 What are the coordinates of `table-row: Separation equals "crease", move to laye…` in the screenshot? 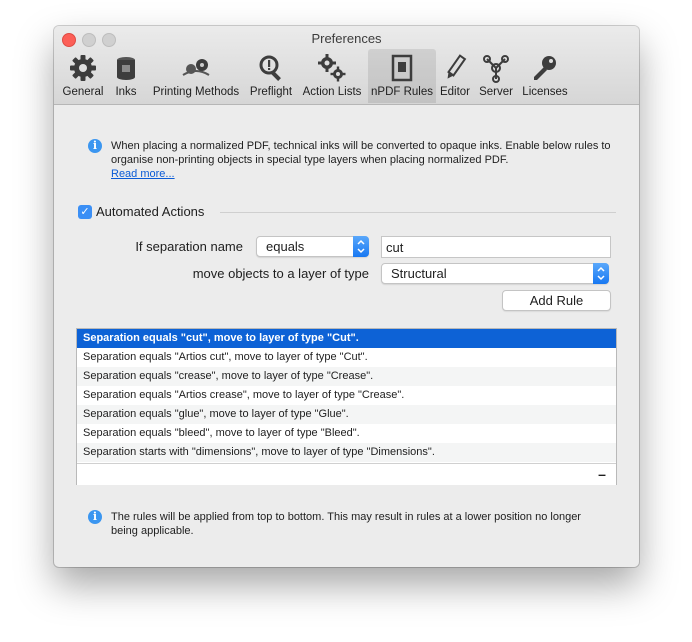 It's located at (346, 376).